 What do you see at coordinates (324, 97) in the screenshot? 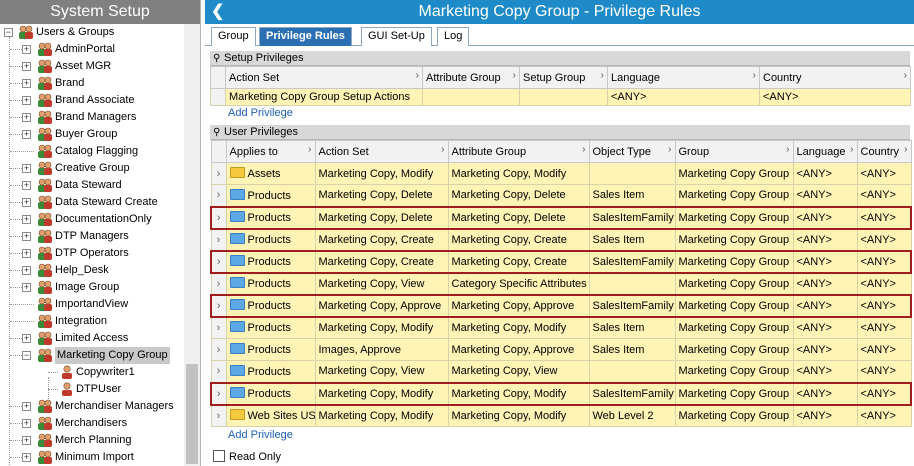
I see `table-cell: Marketing Copy Group Setup Actions` at bounding box center [324, 97].